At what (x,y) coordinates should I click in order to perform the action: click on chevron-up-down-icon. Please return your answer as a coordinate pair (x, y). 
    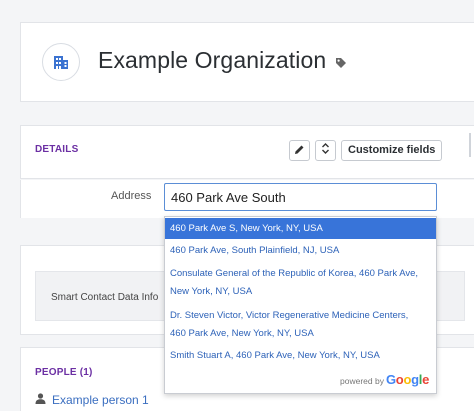
    Looking at the image, I should click on (325, 151).